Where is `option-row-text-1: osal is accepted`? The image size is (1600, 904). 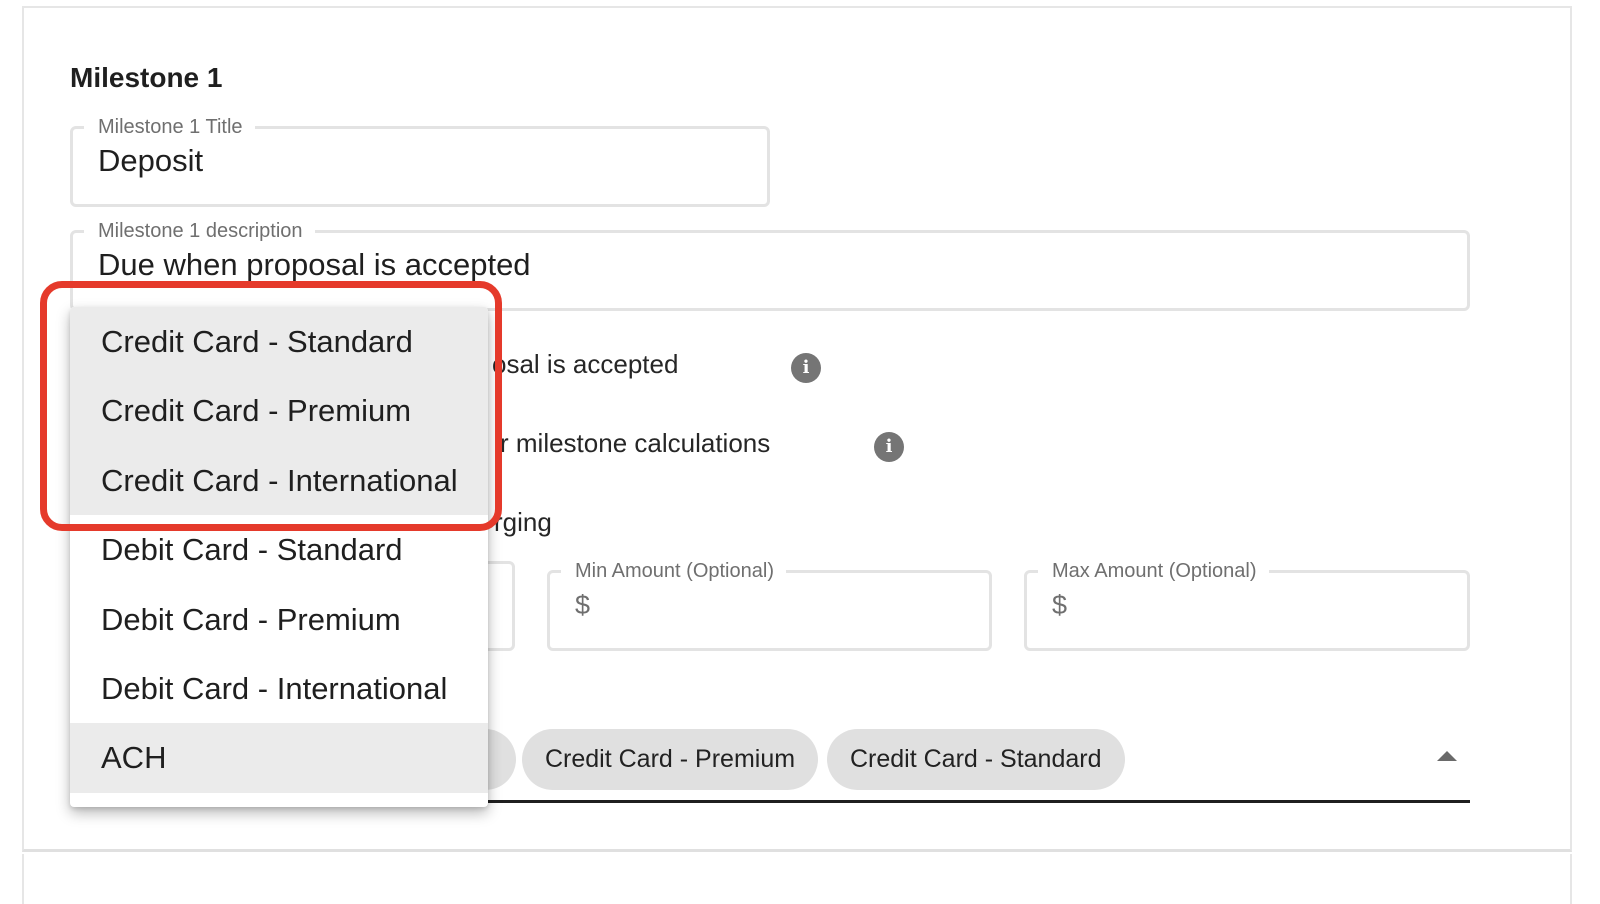
option-row-text-1: osal is accepted is located at coordinates (585, 364).